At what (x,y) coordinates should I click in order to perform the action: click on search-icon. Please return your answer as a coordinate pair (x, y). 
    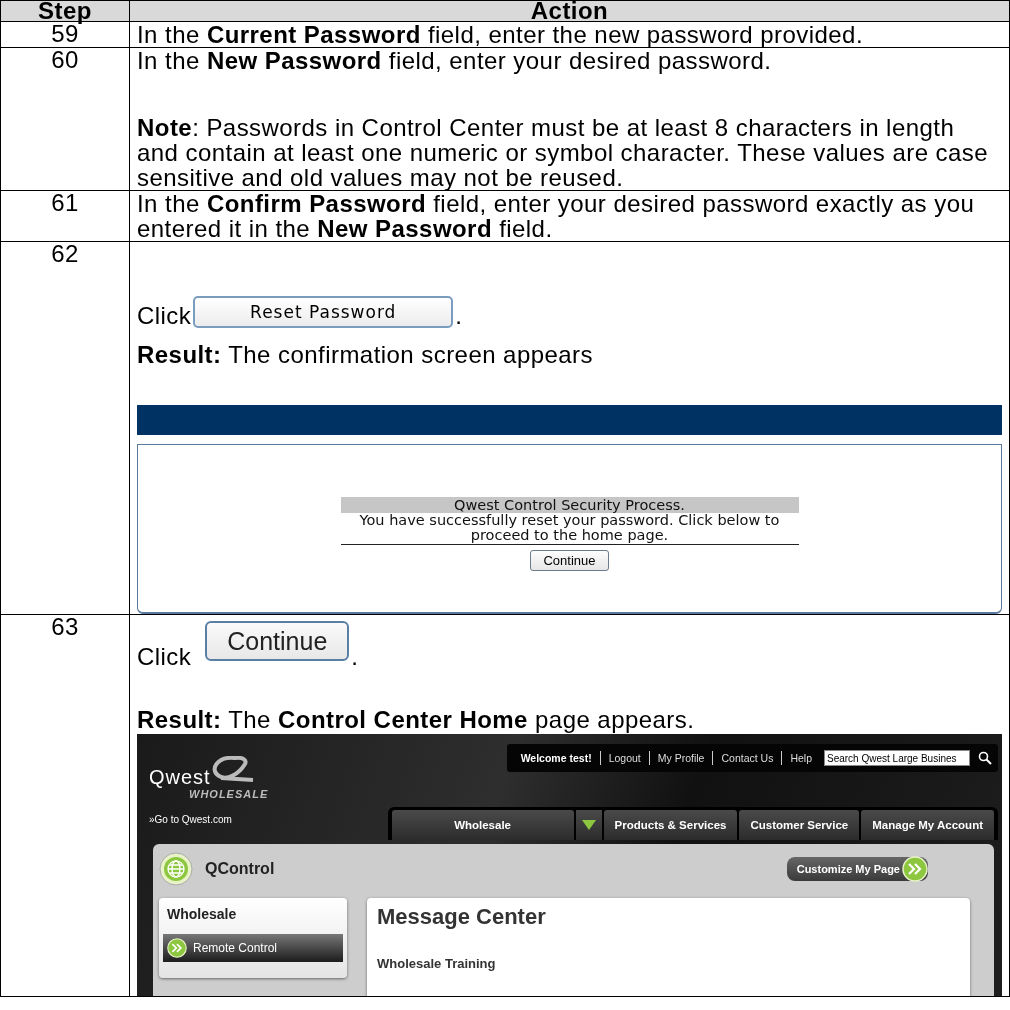
    Looking at the image, I should click on (985, 758).